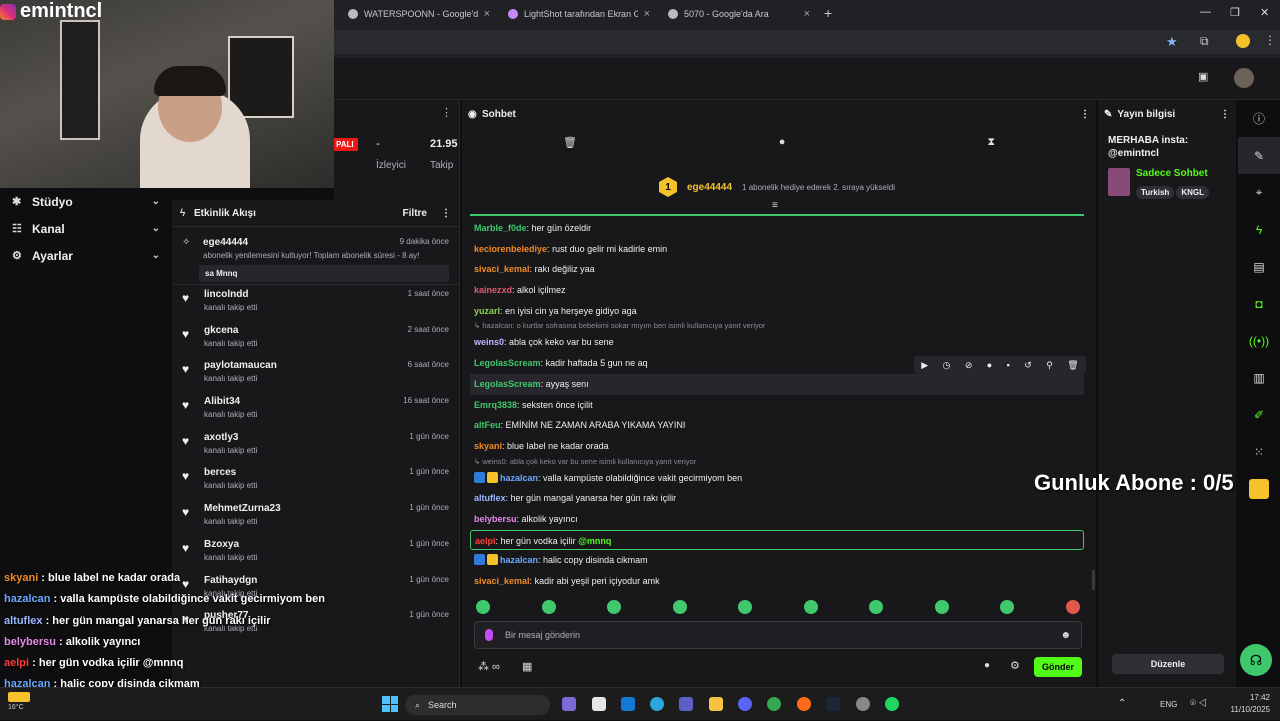 The image size is (1280, 721). I want to click on copy-icon: ▪, so click(1008, 365).